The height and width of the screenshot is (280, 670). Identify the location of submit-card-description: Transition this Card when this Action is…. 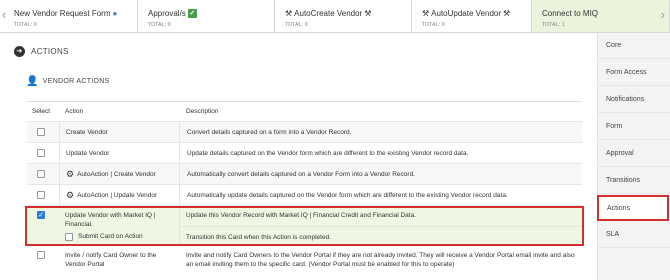
(258, 237).